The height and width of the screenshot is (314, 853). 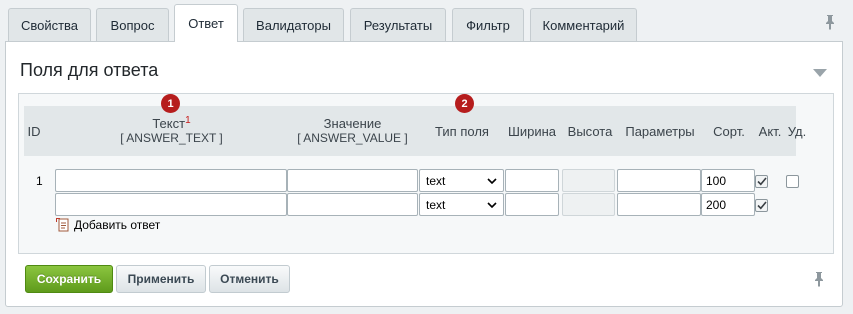 I want to click on tab-label: Результаты, so click(x=398, y=25).